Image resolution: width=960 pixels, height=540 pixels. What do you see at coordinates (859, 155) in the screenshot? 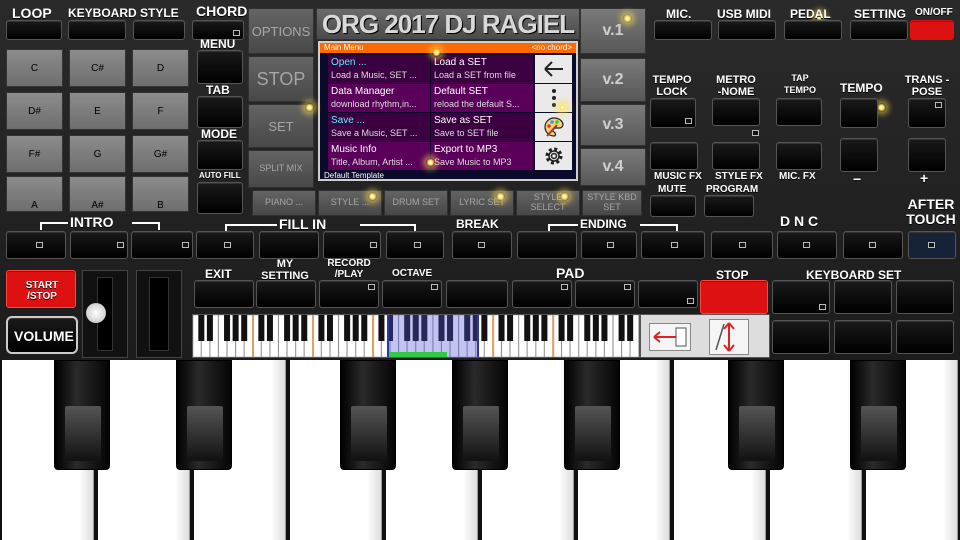
I see `tempo-minus-button` at bounding box center [859, 155].